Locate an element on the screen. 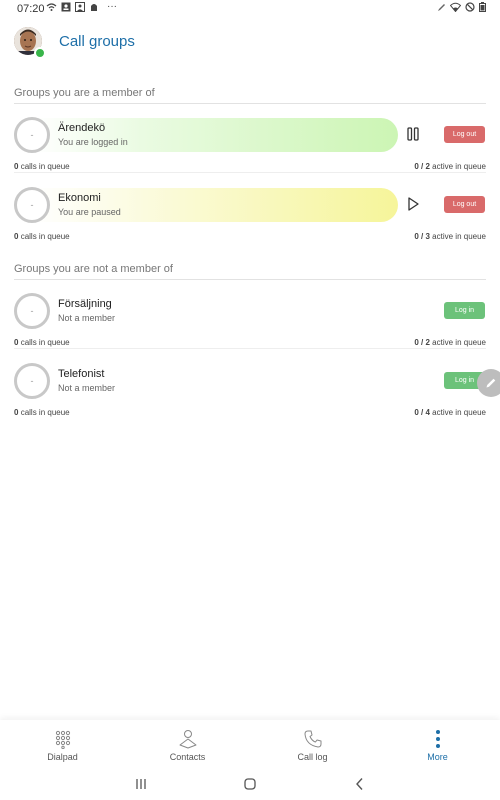  nav-dialpad: Dialpad is located at coordinates (62, 744).